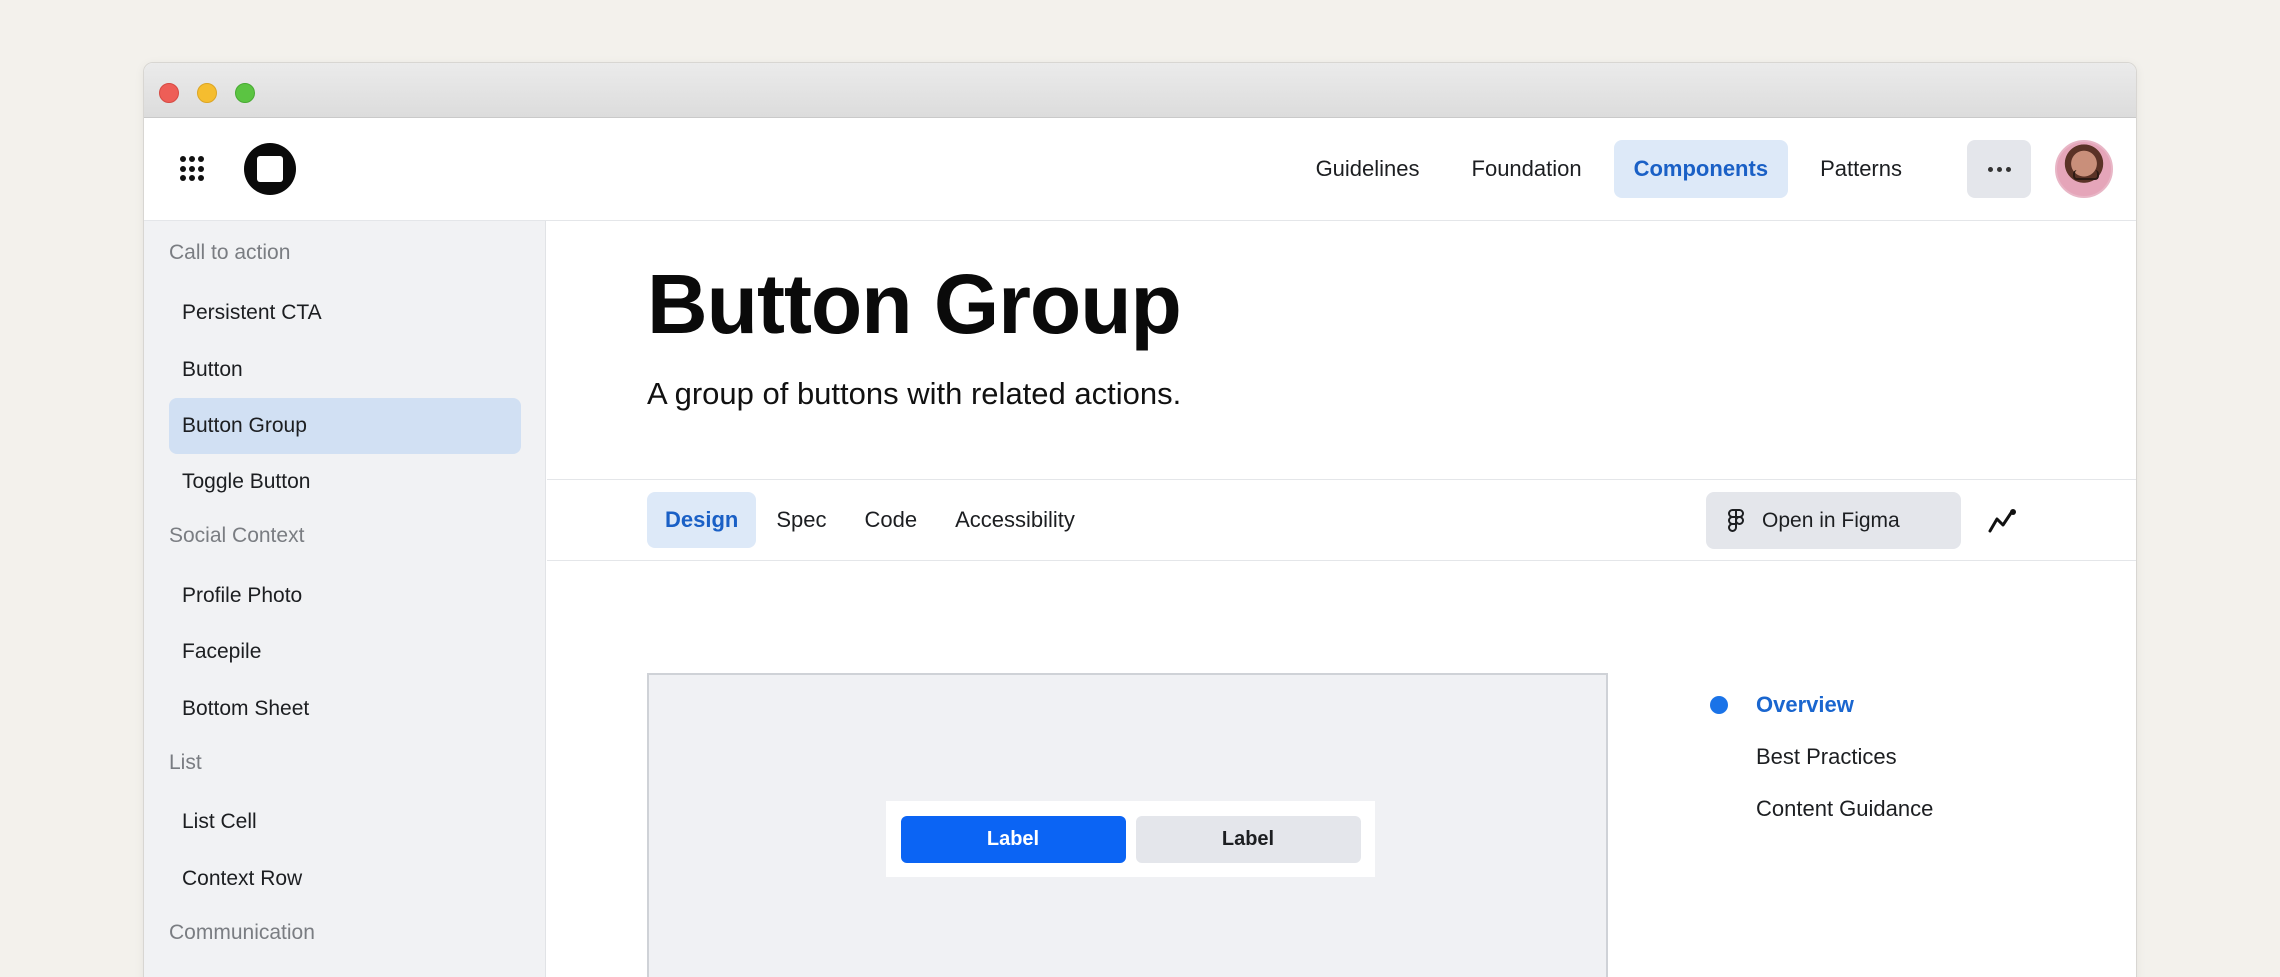  I want to click on nav-patterns: Patterns, so click(1861, 169).